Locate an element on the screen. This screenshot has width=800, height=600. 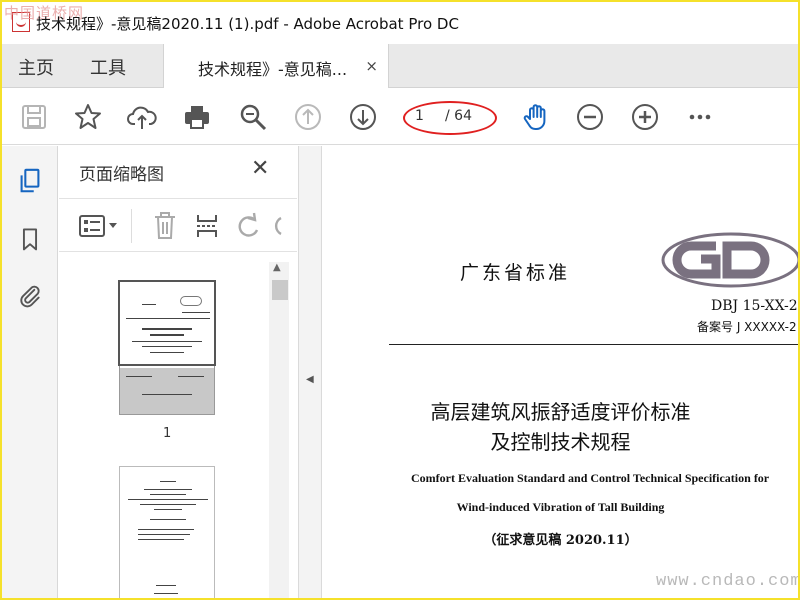
insert-page-icon is located at coordinates (207, 226).